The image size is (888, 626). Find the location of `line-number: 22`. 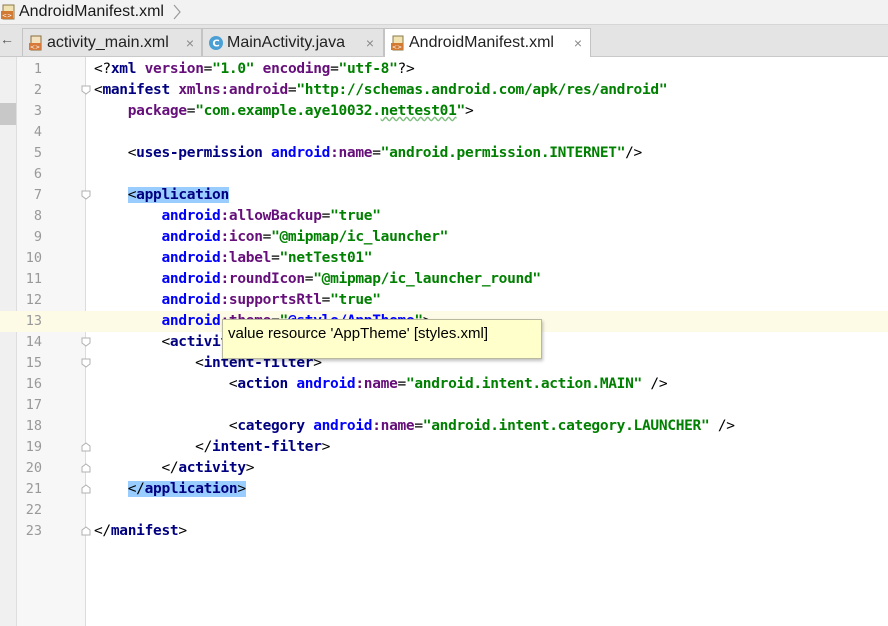

line-number: 22 is located at coordinates (33, 510).